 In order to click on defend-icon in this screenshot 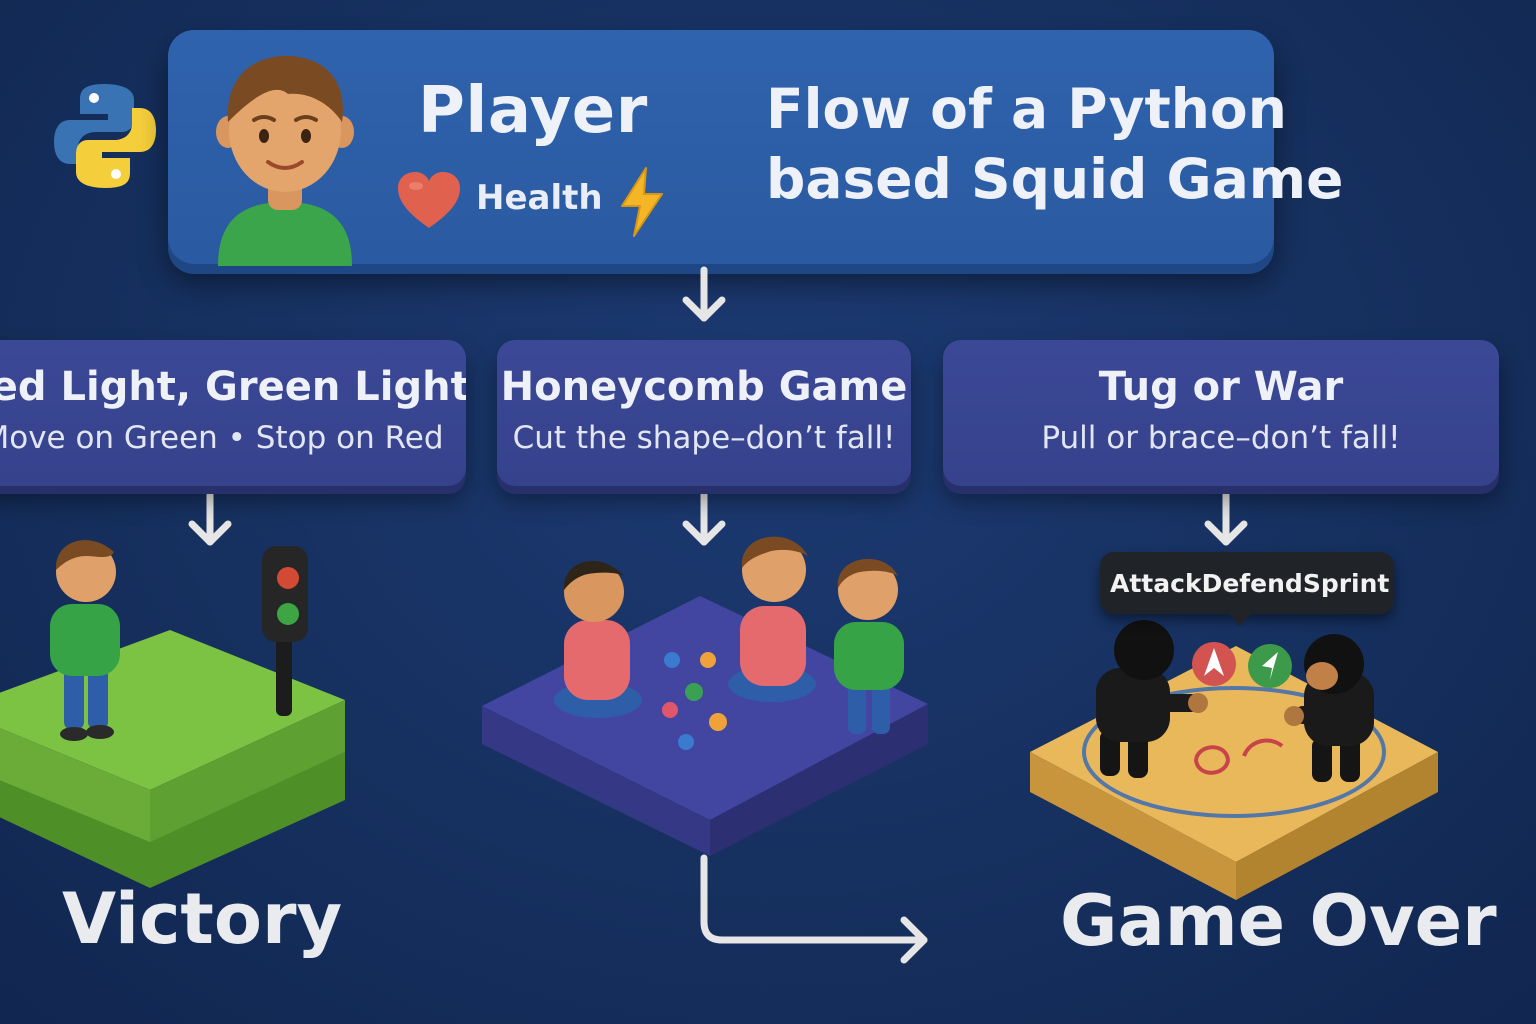, I will do `click(1270, 666)`.